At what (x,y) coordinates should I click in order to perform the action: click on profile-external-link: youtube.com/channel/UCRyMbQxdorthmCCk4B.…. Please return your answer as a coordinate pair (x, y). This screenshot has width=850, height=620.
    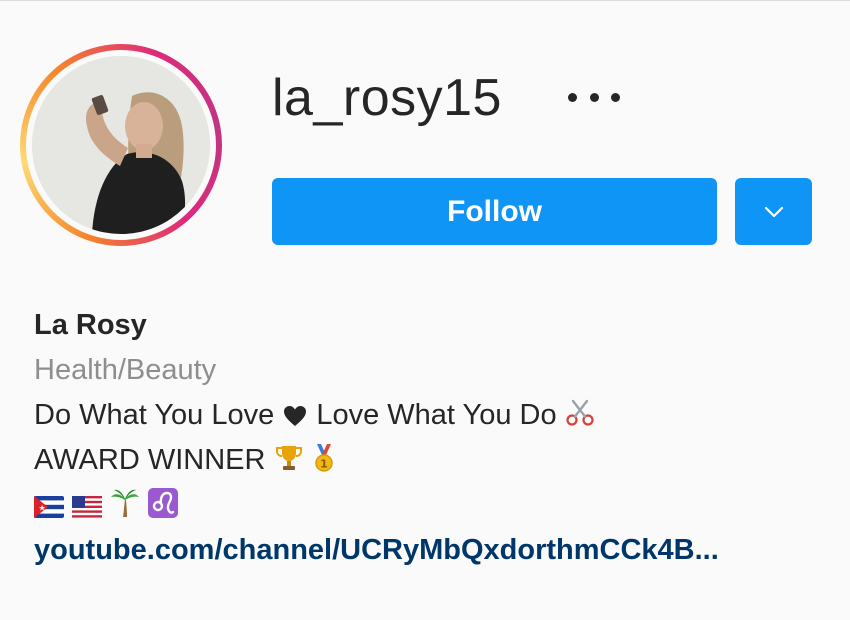
    Looking at the image, I should click on (376, 550).